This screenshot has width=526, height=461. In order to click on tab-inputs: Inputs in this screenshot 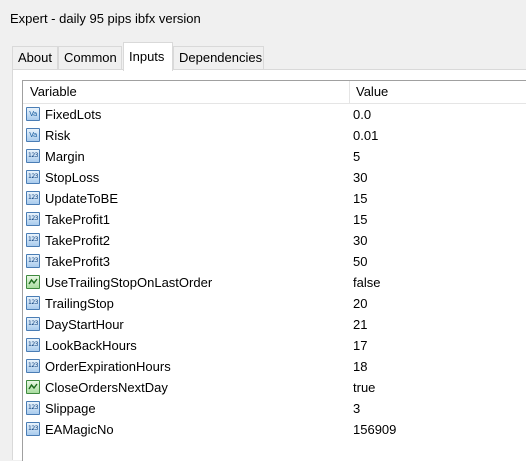, I will do `click(148, 56)`.